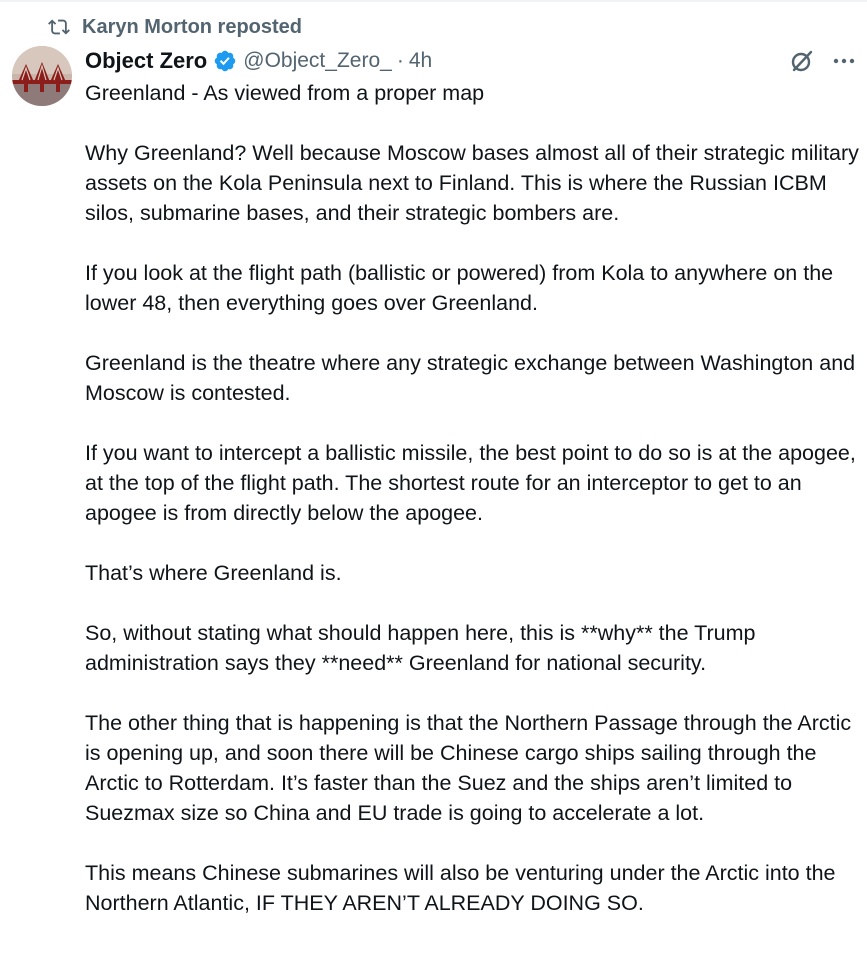 The width and height of the screenshot is (867, 969). Describe the element at coordinates (433, 1) in the screenshot. I see `top-divider` at that location.